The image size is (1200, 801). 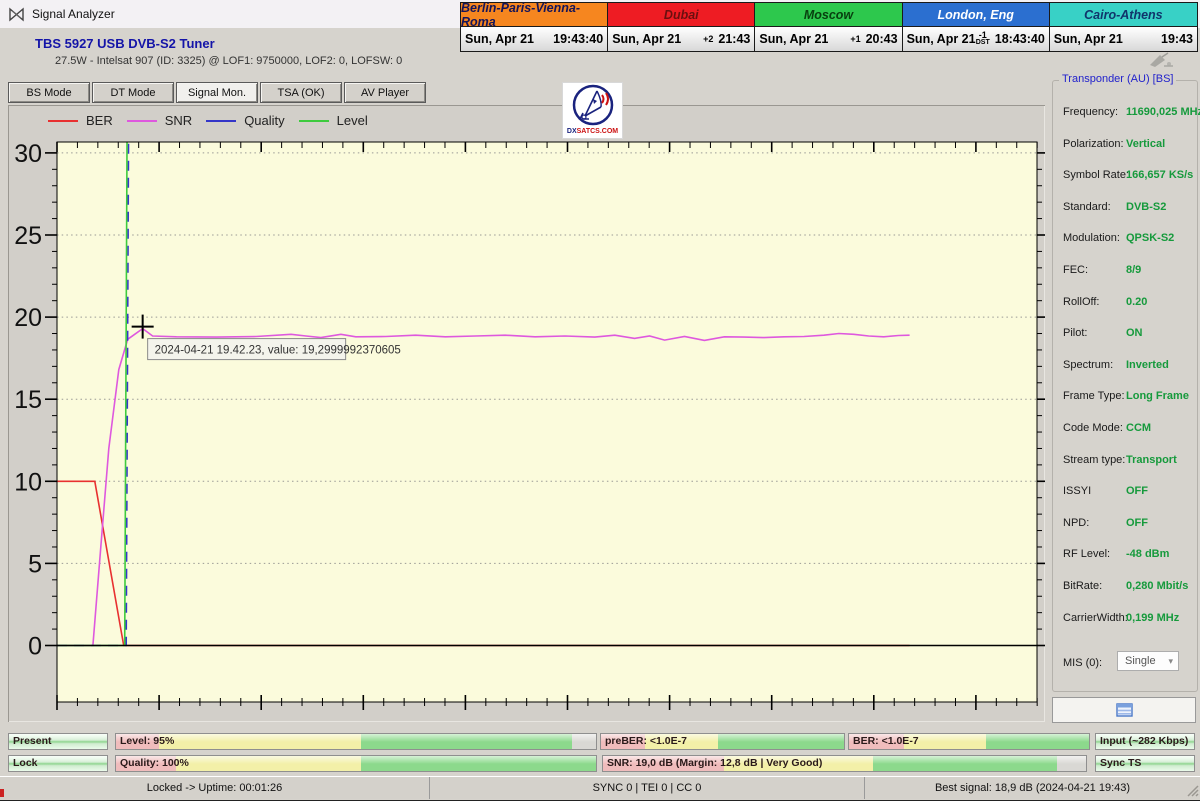 What do you see at coordinates (49, 92) in the screenshot?
I see `tab-bs-mode: BS Mode` at bounding box center [49, 92].